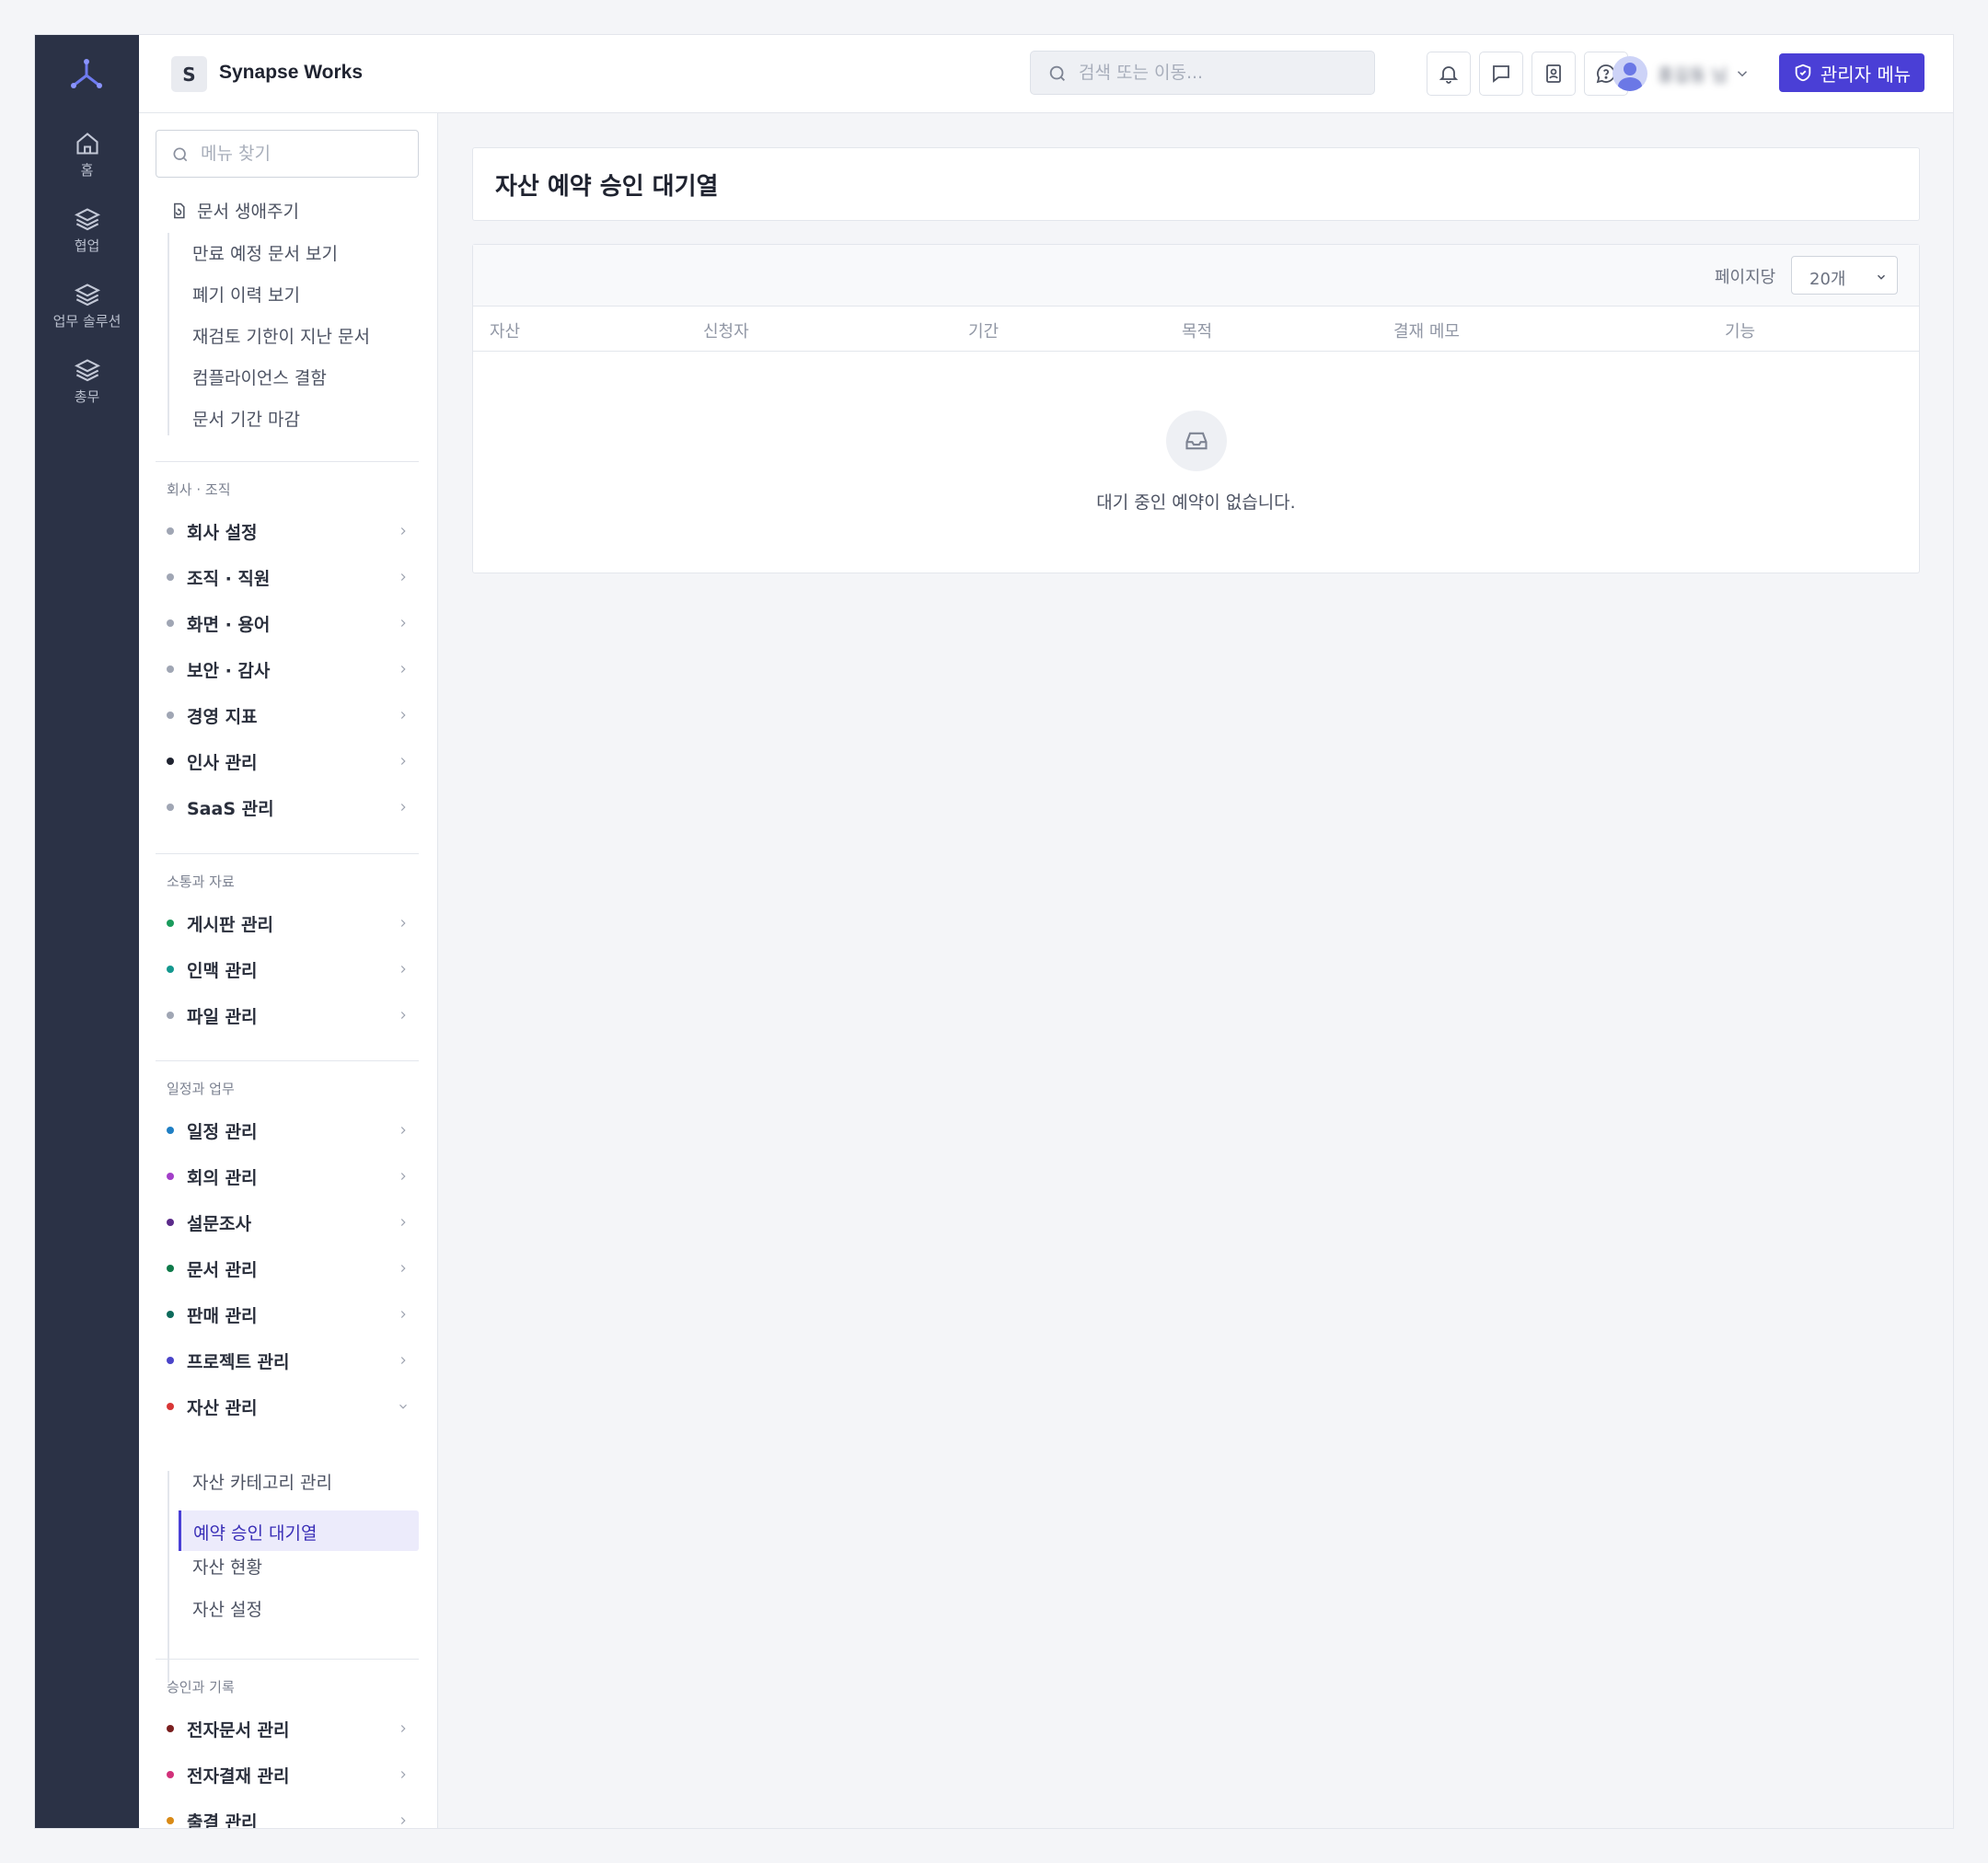 The image size is (1988, 1863). I want to click on asset-sub-item-status: 자산 현황, so click(227, 1566).